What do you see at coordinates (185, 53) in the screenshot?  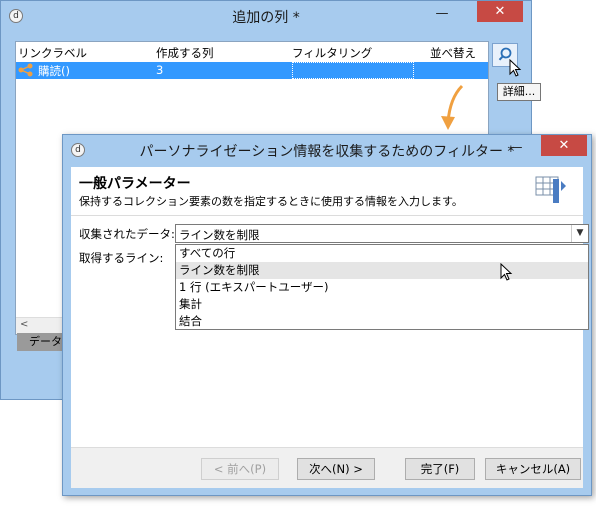 I see `column-header: 作成する列` at bounding box center [185, 53].